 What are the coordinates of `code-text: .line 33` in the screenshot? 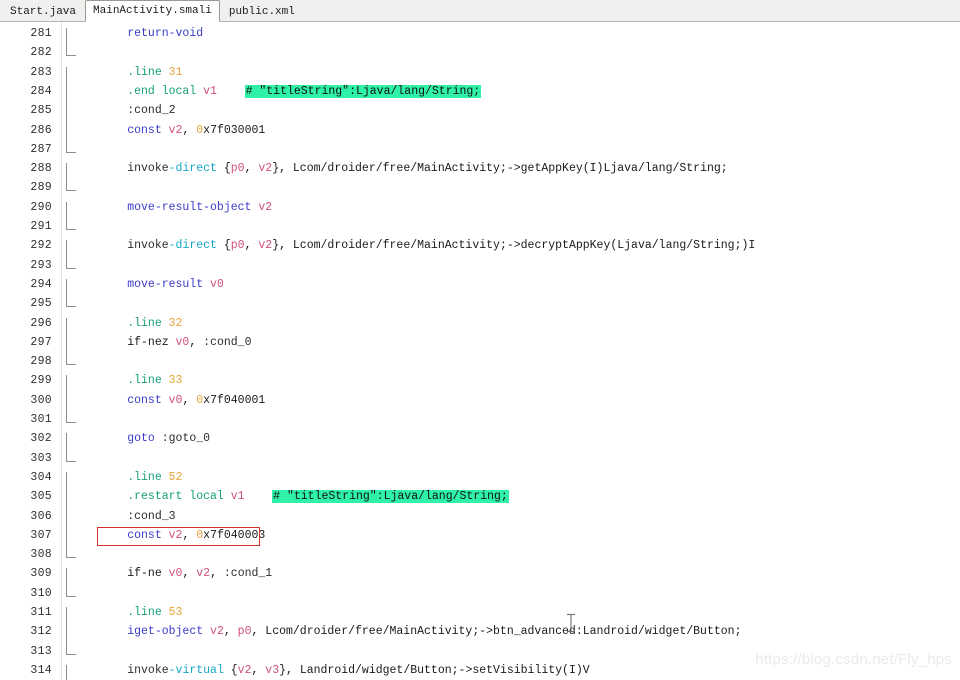 It's located at (516, 380).